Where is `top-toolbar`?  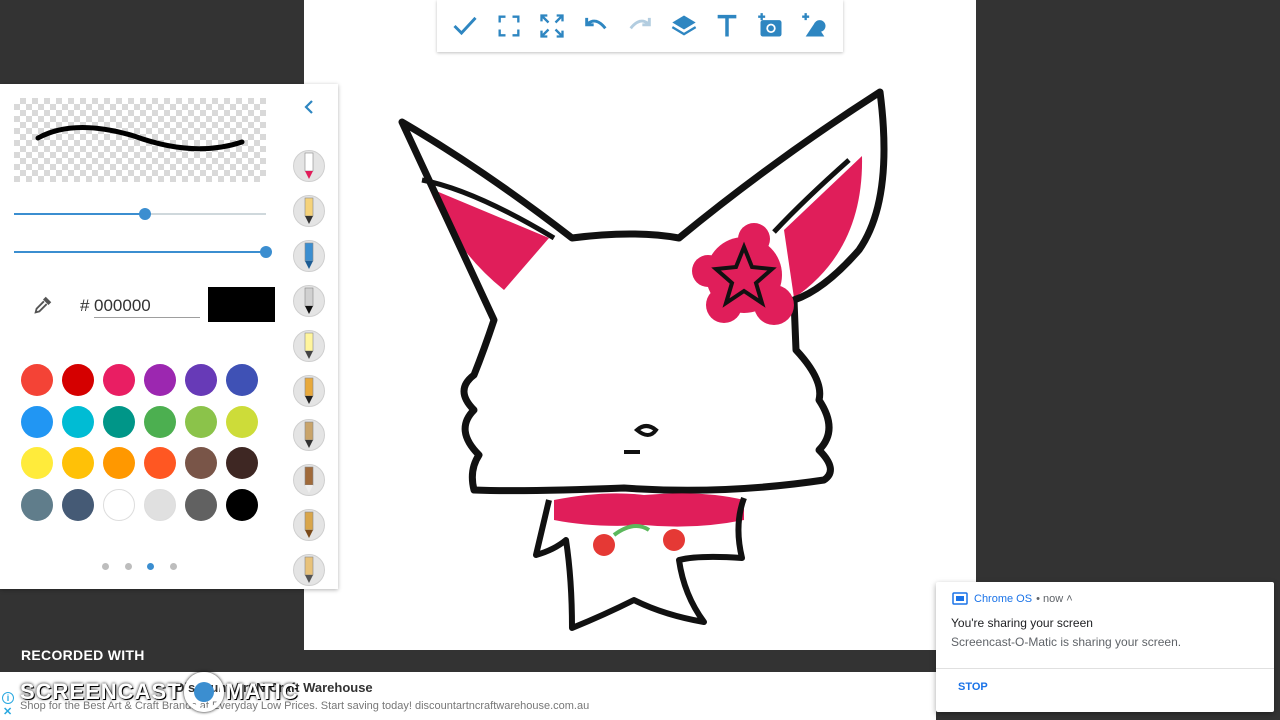 top-toolbar is located at coordinates (640, 26).